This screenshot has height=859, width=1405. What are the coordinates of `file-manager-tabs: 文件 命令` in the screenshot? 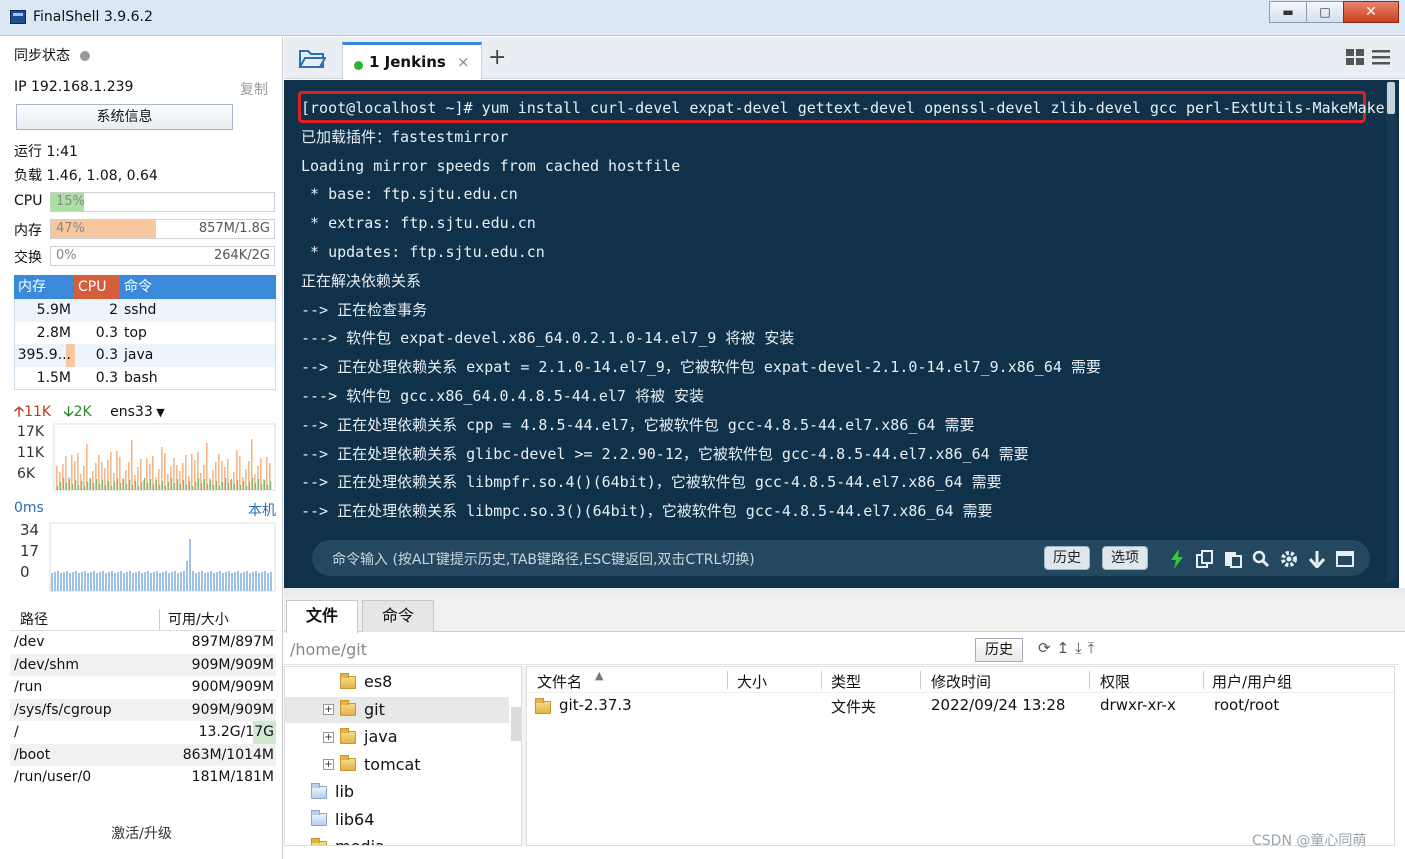 It's located at (844, 614).